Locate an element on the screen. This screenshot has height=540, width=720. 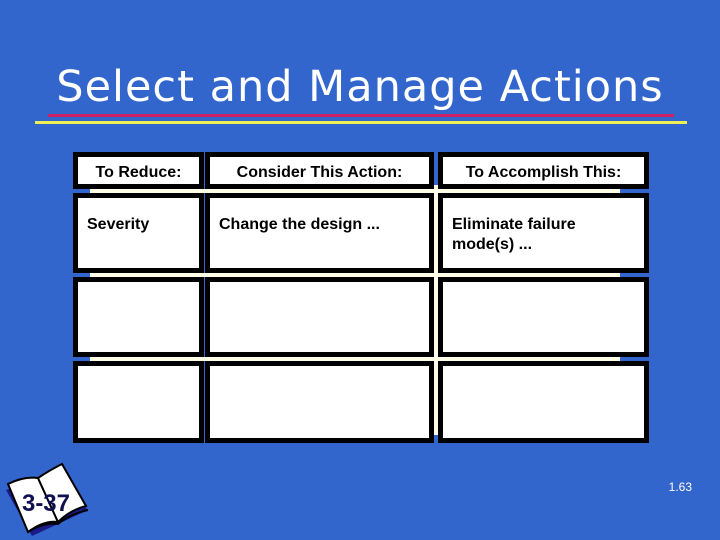
page-number: 1.63 is located at coordinates (680, 487).